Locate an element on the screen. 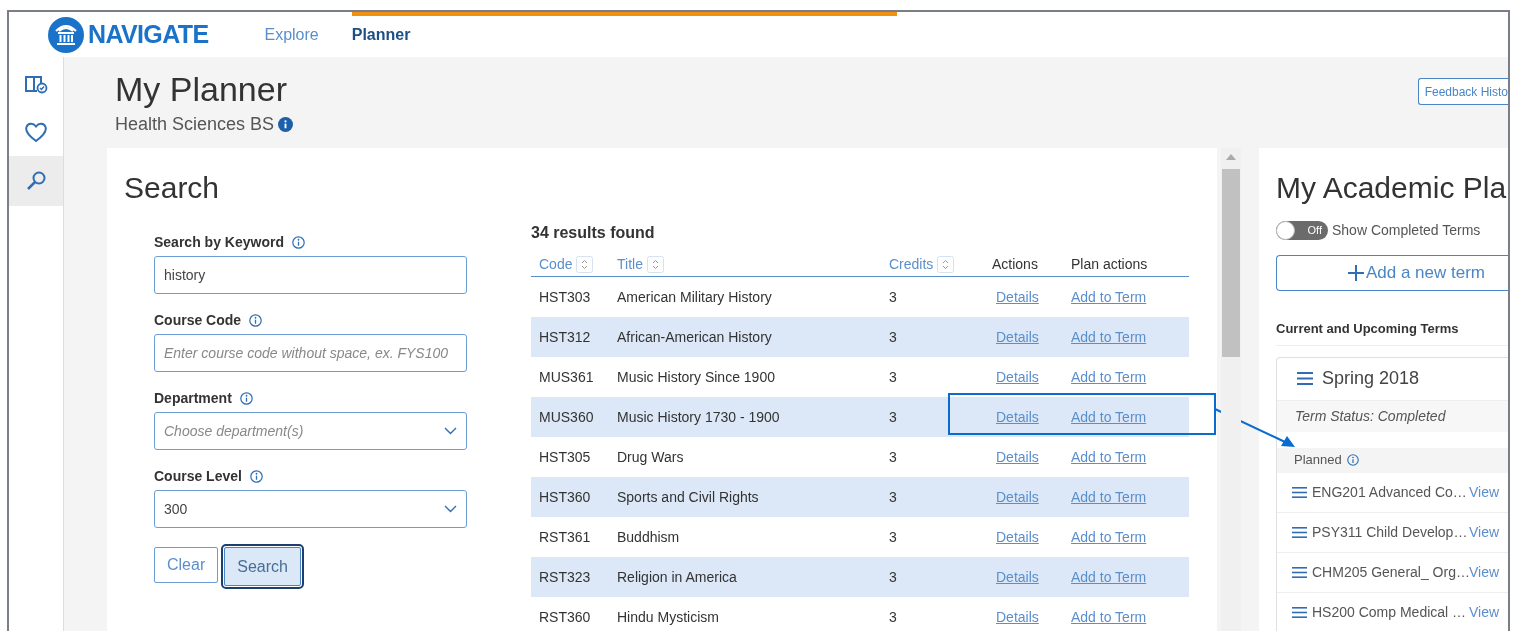 The width and height of the screenshot is (1518, 631). results-count: 34 results found is located at coordinates (593, 233).